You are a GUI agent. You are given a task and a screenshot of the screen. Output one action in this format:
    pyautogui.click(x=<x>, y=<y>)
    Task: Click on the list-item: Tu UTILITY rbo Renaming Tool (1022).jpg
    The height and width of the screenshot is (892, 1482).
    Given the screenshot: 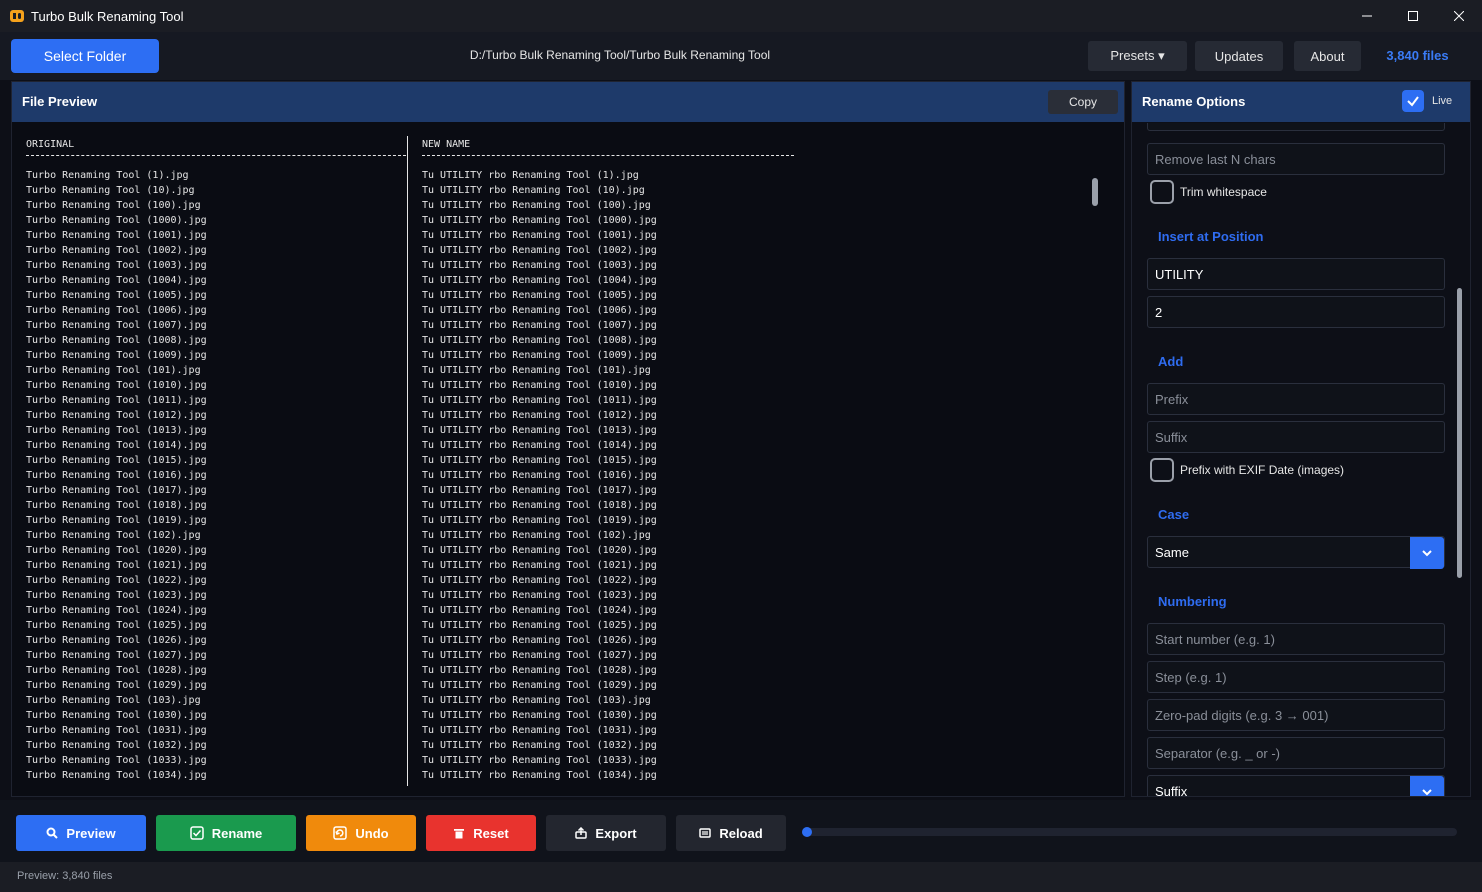 What is the action you would take?
    pyautogui.click(x=539, y=580)
    